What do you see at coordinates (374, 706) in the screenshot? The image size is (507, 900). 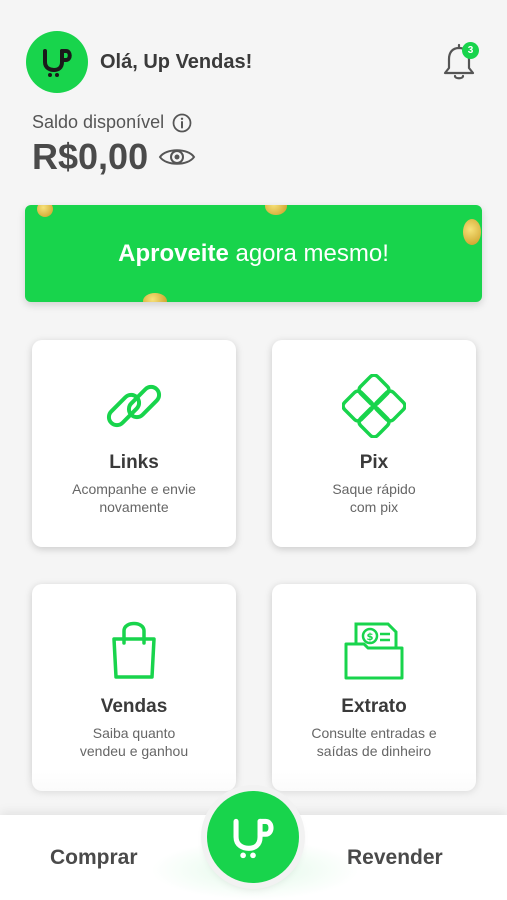 I see `card-title: Extrato` at bounding box center [374, 706].